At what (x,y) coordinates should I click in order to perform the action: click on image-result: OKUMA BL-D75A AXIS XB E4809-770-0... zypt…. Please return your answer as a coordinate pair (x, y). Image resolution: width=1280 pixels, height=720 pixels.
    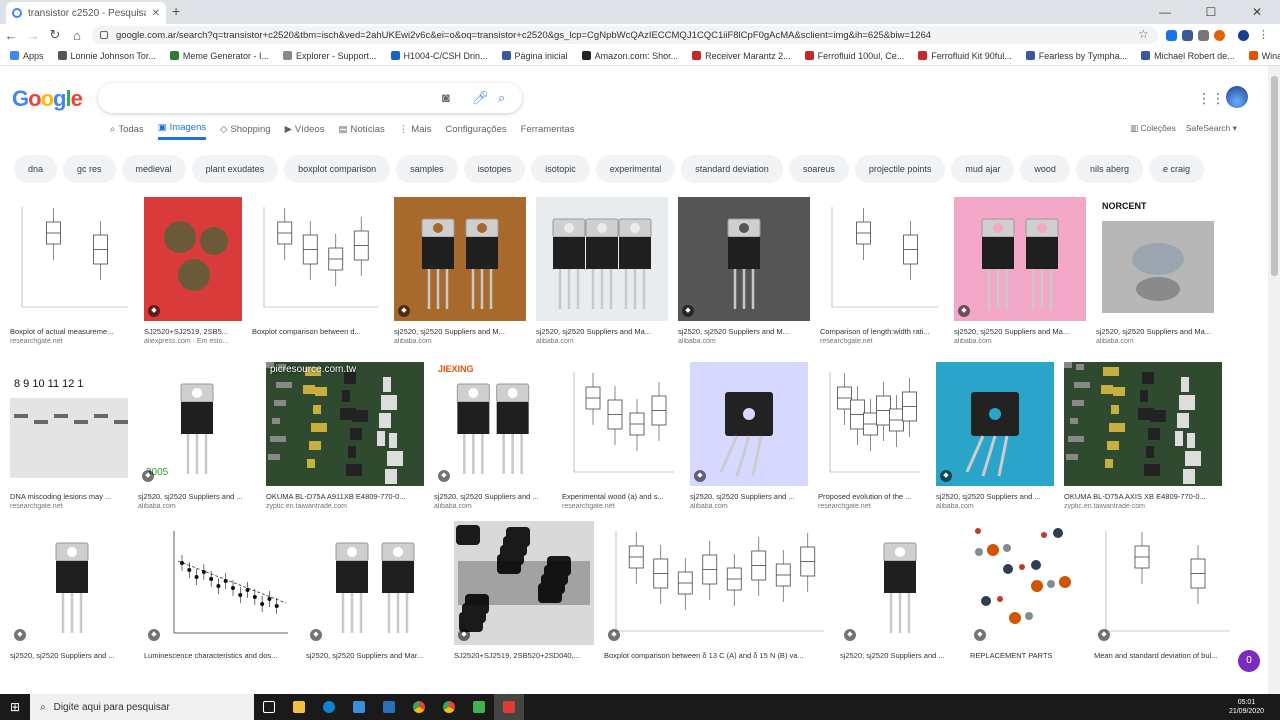
    Looking at the image, I should click on (1143, 436).